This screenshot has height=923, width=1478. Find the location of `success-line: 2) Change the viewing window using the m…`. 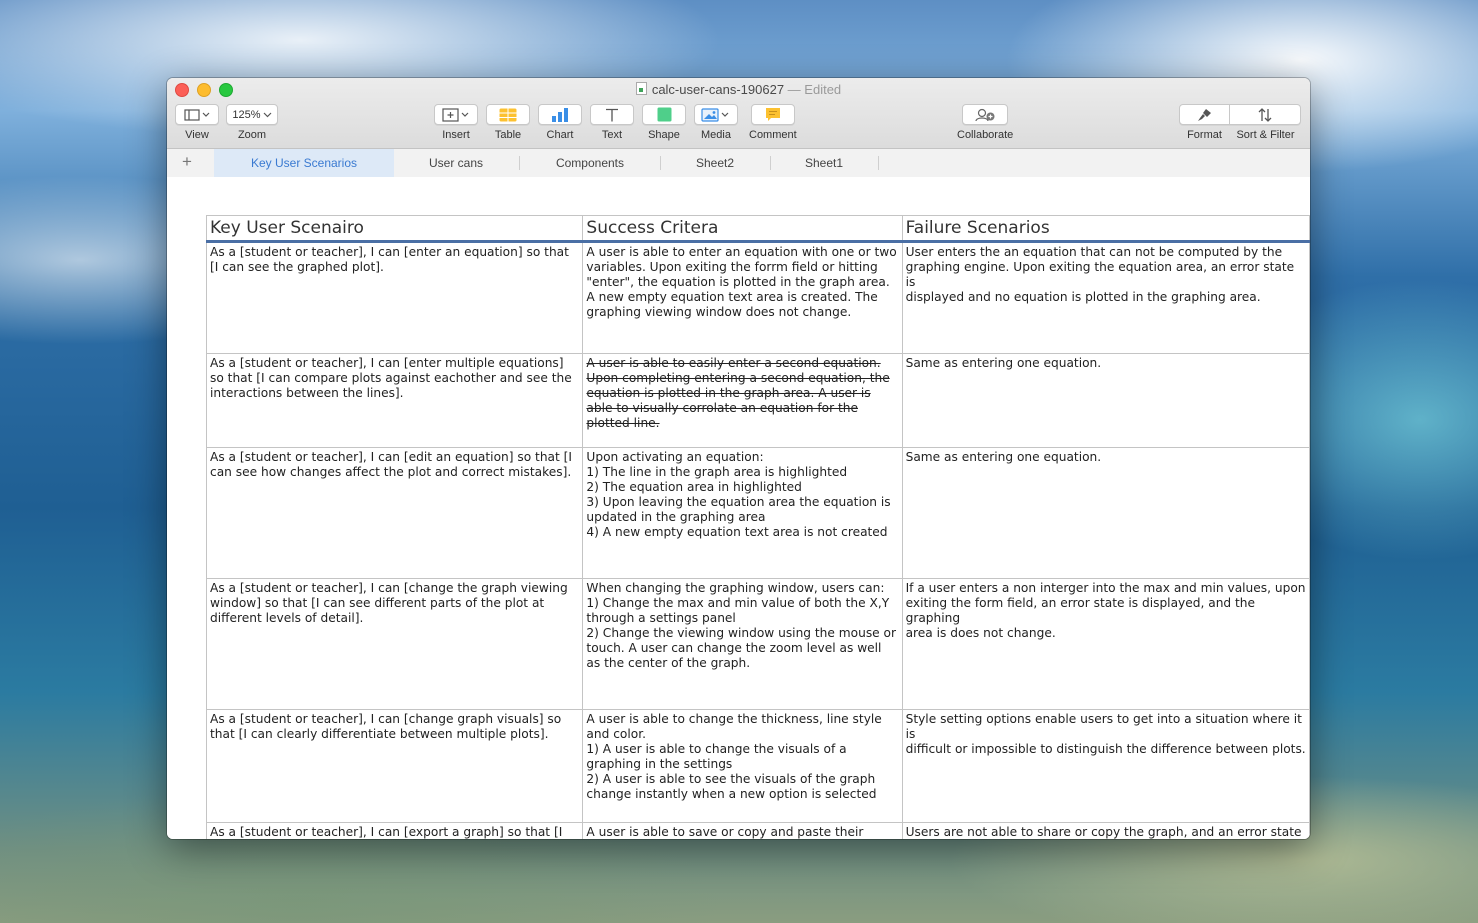

success-line: 2) Change the viewing window using the m… is located at coordinates (741, 648).